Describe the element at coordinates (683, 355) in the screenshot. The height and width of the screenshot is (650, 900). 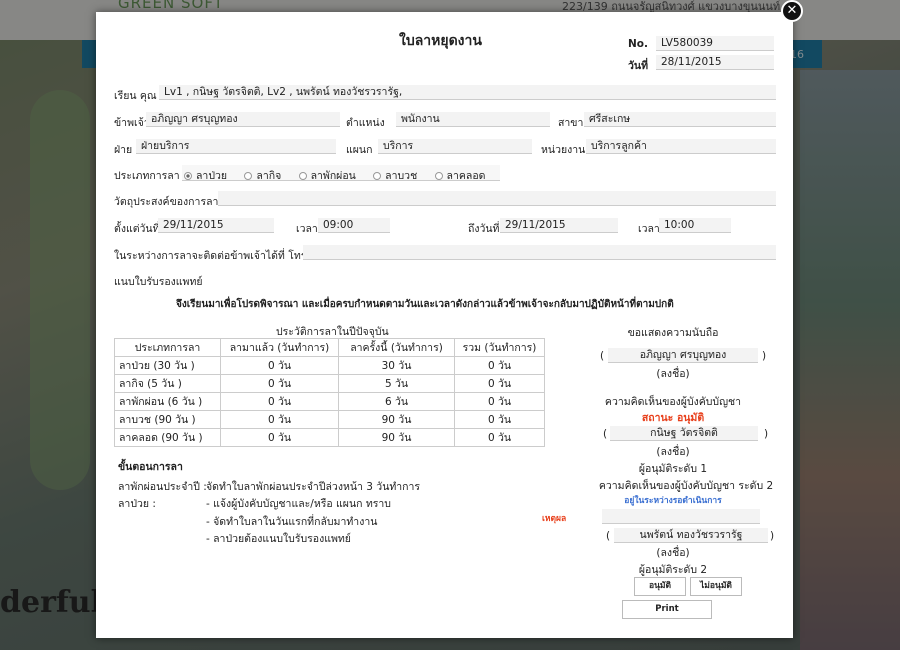
I see `requester-name-field: อภิญญา ศรบุญทอง` at that location.